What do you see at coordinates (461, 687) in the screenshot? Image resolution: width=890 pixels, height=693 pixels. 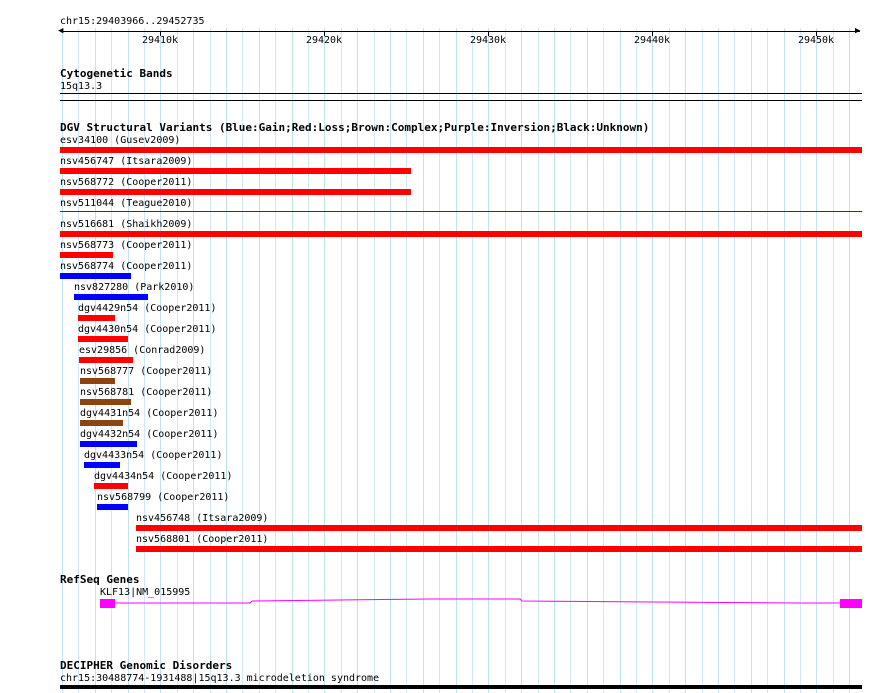 I see `decipher-bar` at bounding box center [461, 687].